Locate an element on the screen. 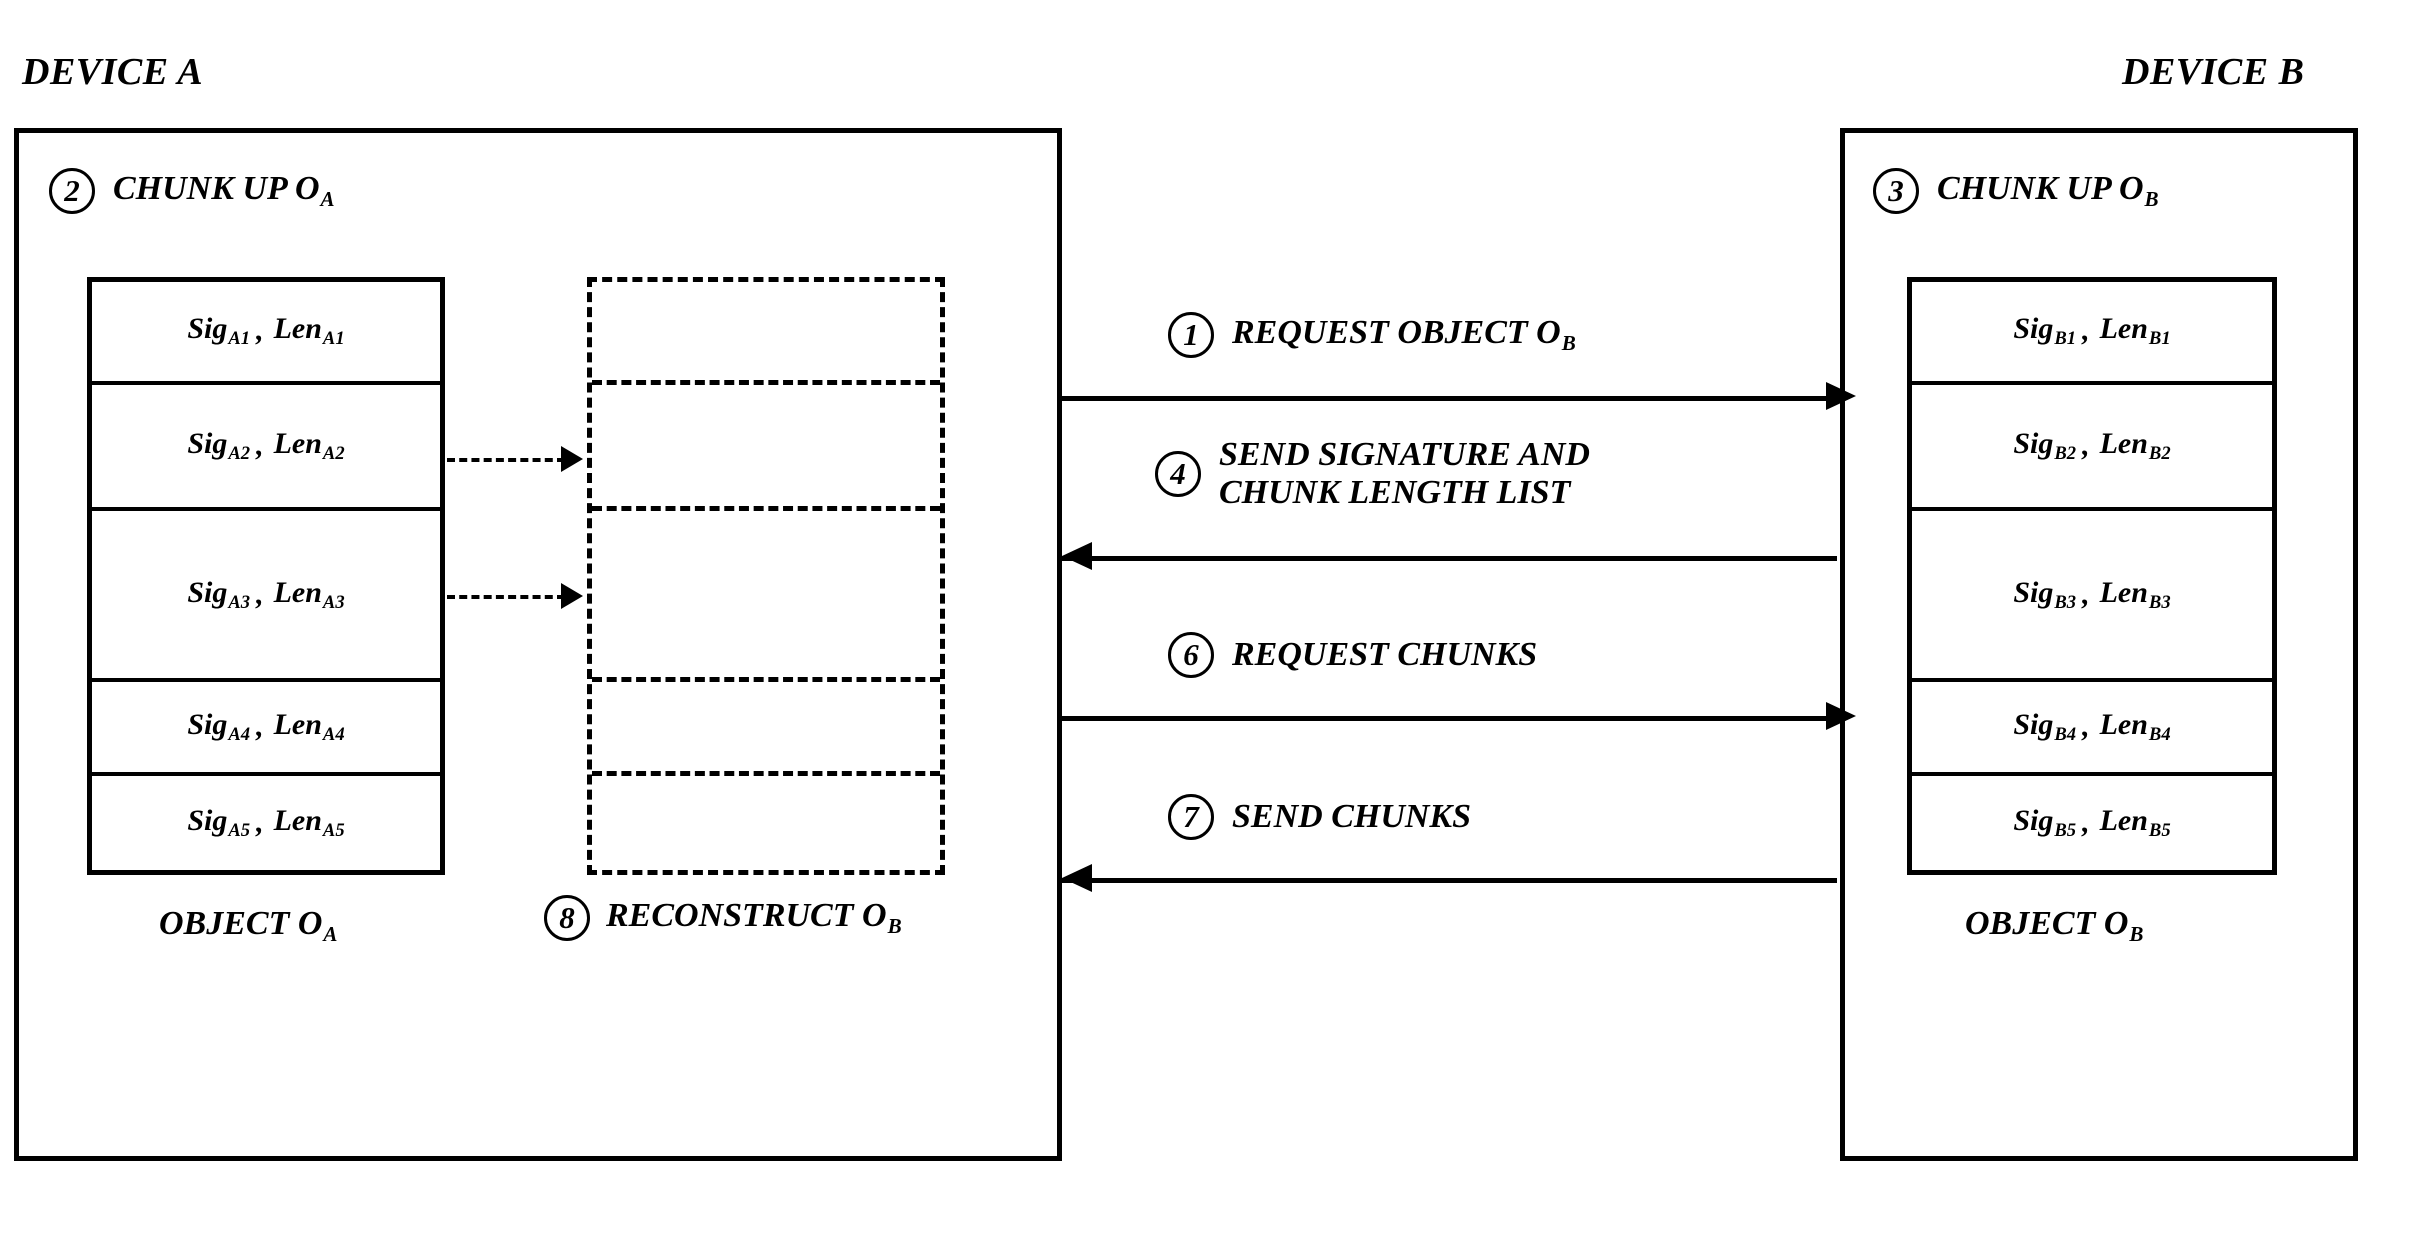 The image size is (2413, 1238). step-badge-4: 4 is located at coordinates (1178, 474).